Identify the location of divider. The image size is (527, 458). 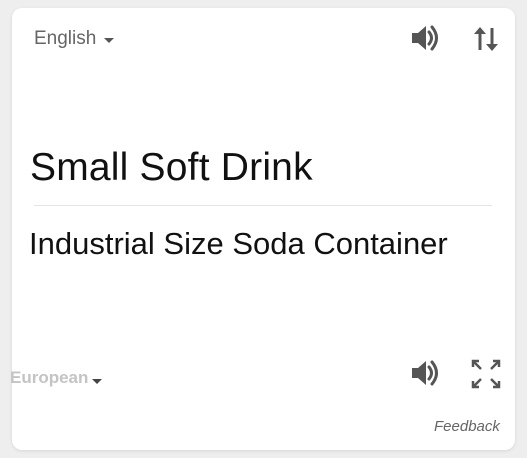
(263, 205).